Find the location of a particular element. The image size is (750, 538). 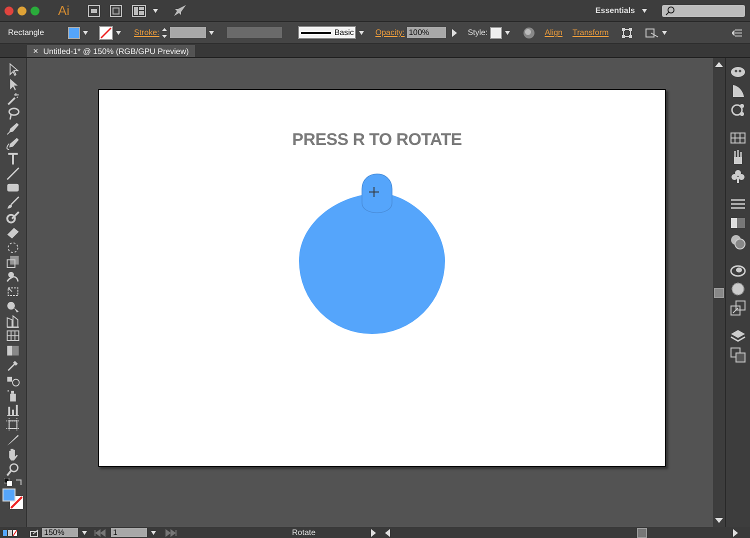

status-text: Rotate is located at coordinates (304, 532).